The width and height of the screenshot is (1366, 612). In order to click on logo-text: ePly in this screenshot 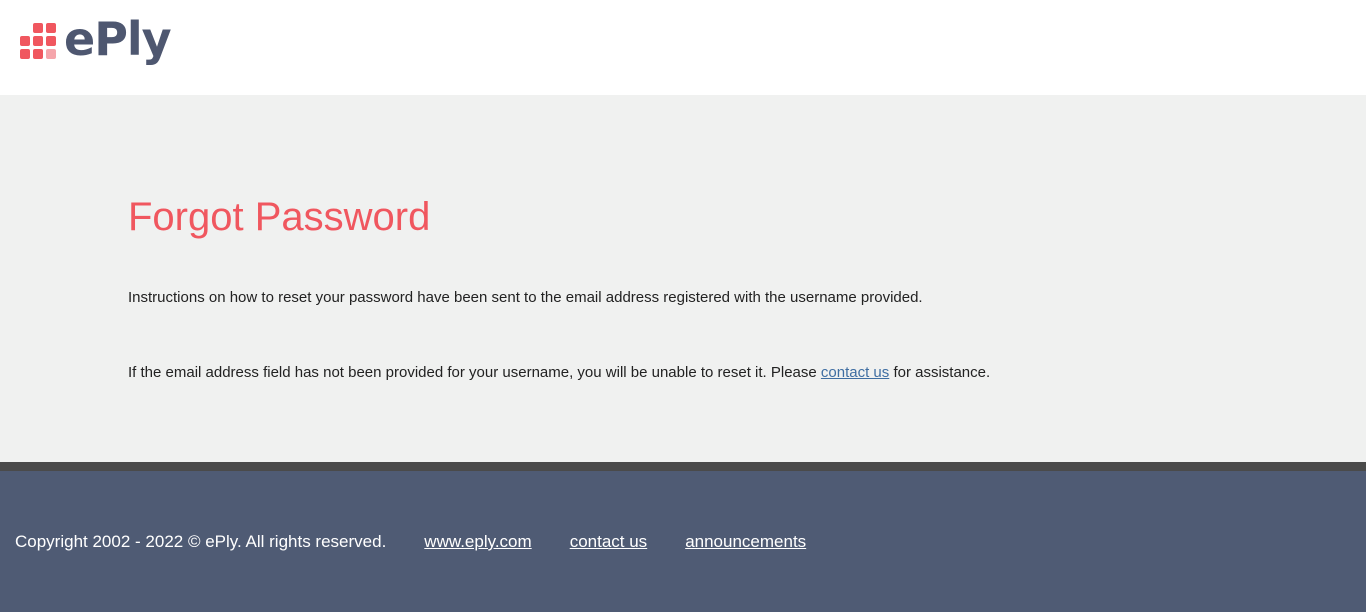, I will do `click(118, 39)`.